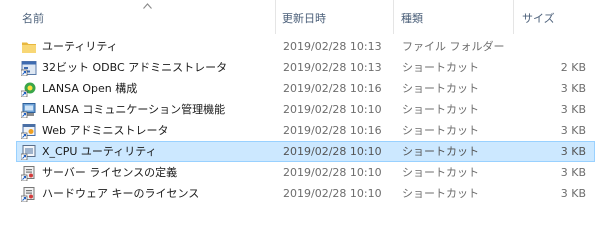 The image size is (611, 240). I want to click on file-name: X_CPU ユーティリティ, so click(99, 151).